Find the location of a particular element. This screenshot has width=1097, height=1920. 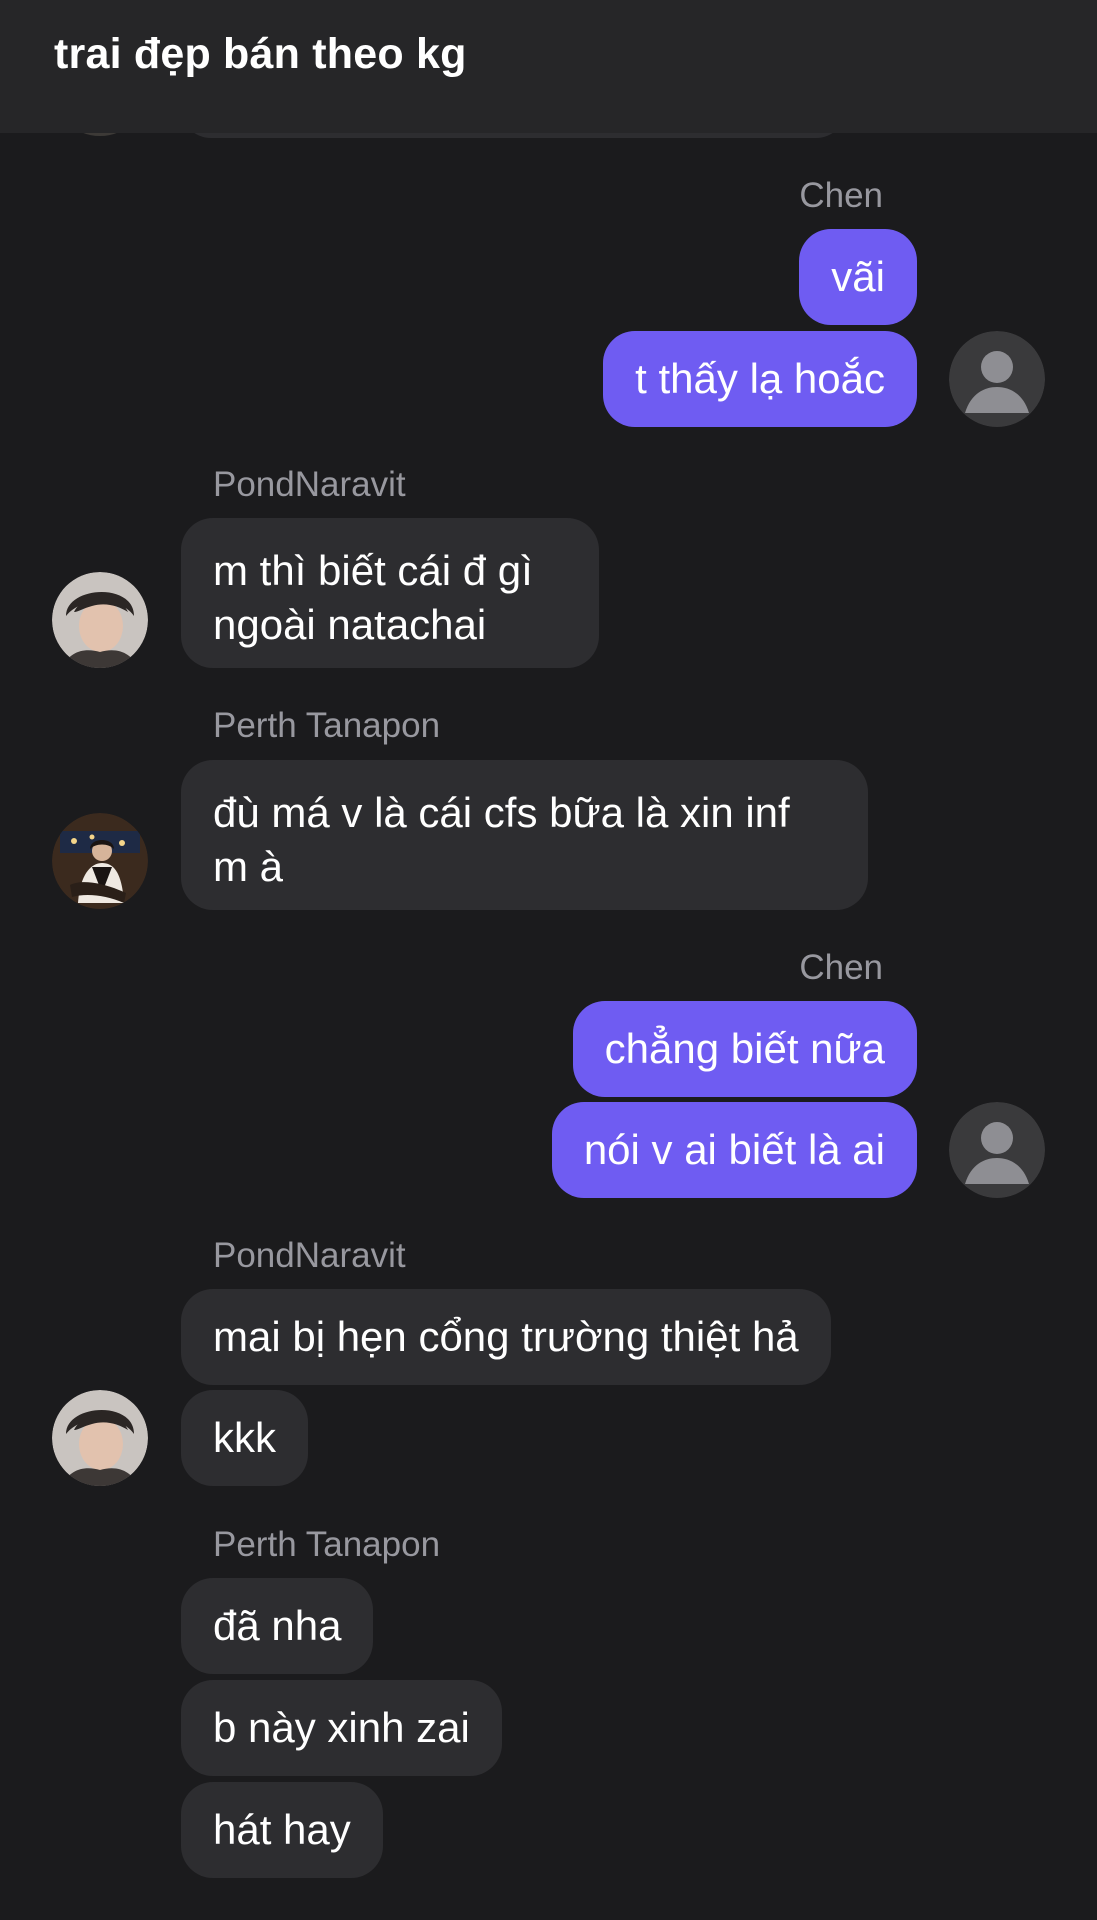

chat-title: trai đẹp bán theo kg is located at coordinates (260, 54).